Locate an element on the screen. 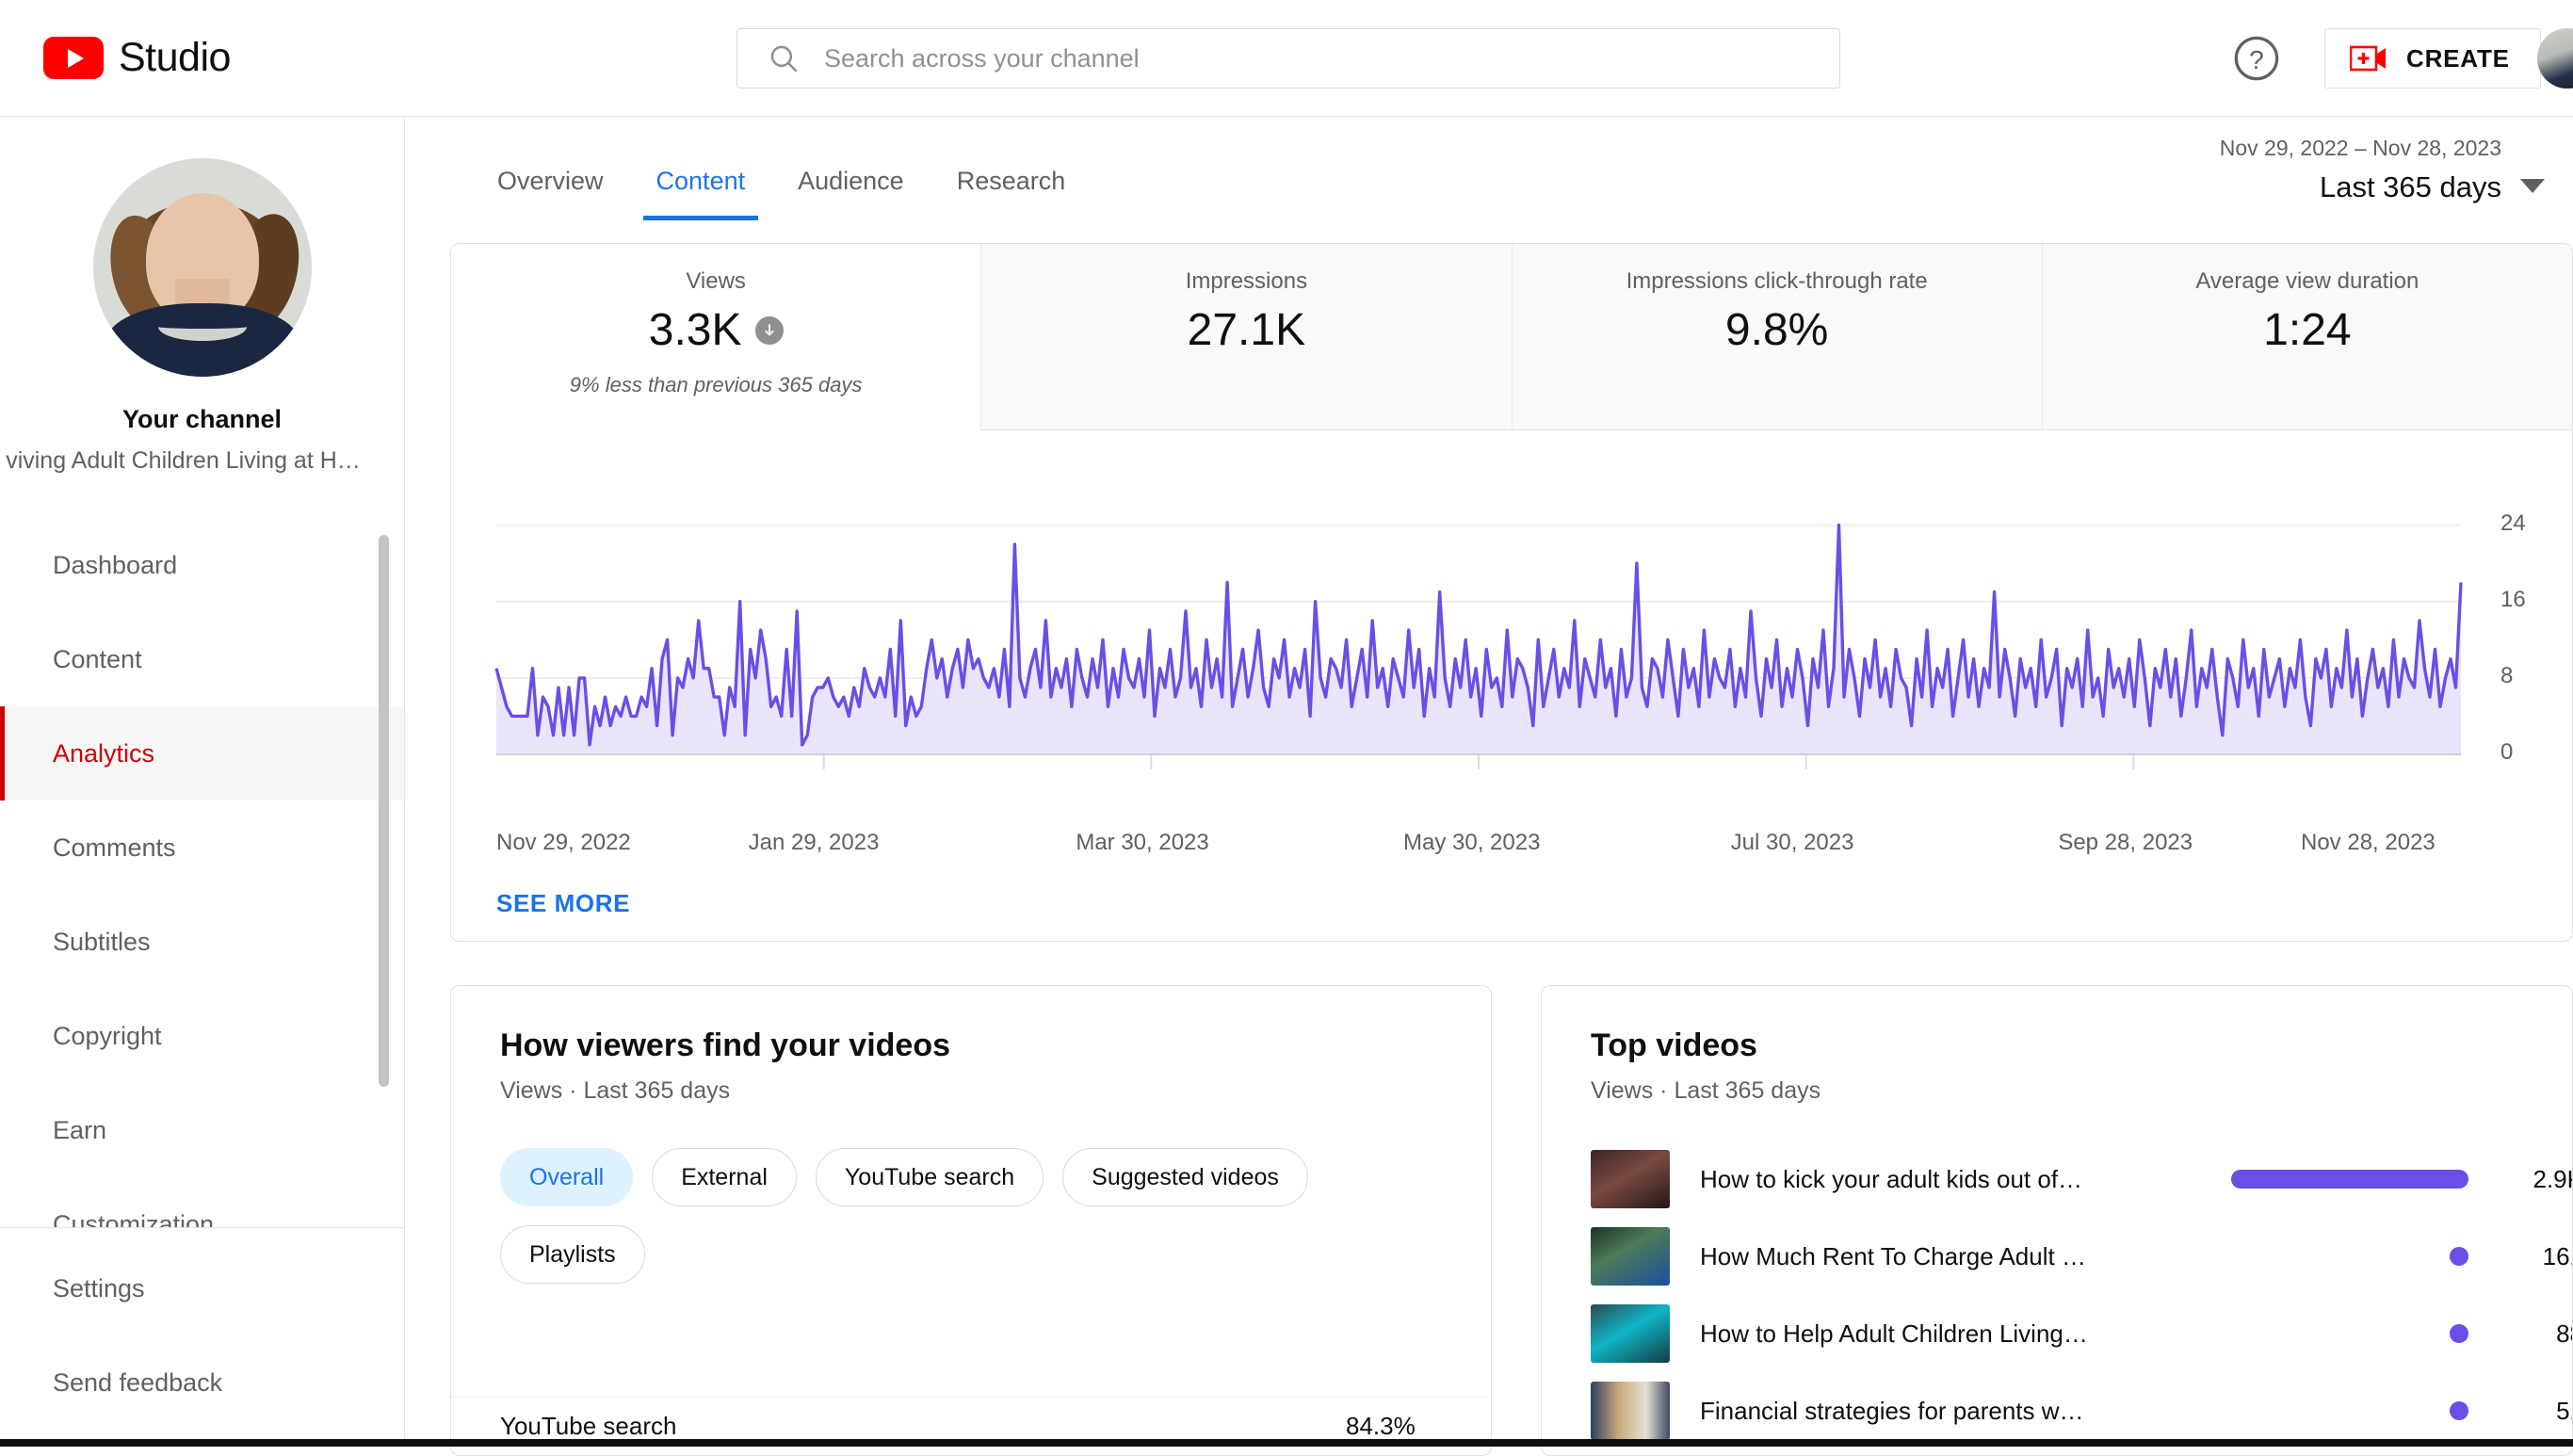  tab-overview: Overview is located at coordinates (550, 193).